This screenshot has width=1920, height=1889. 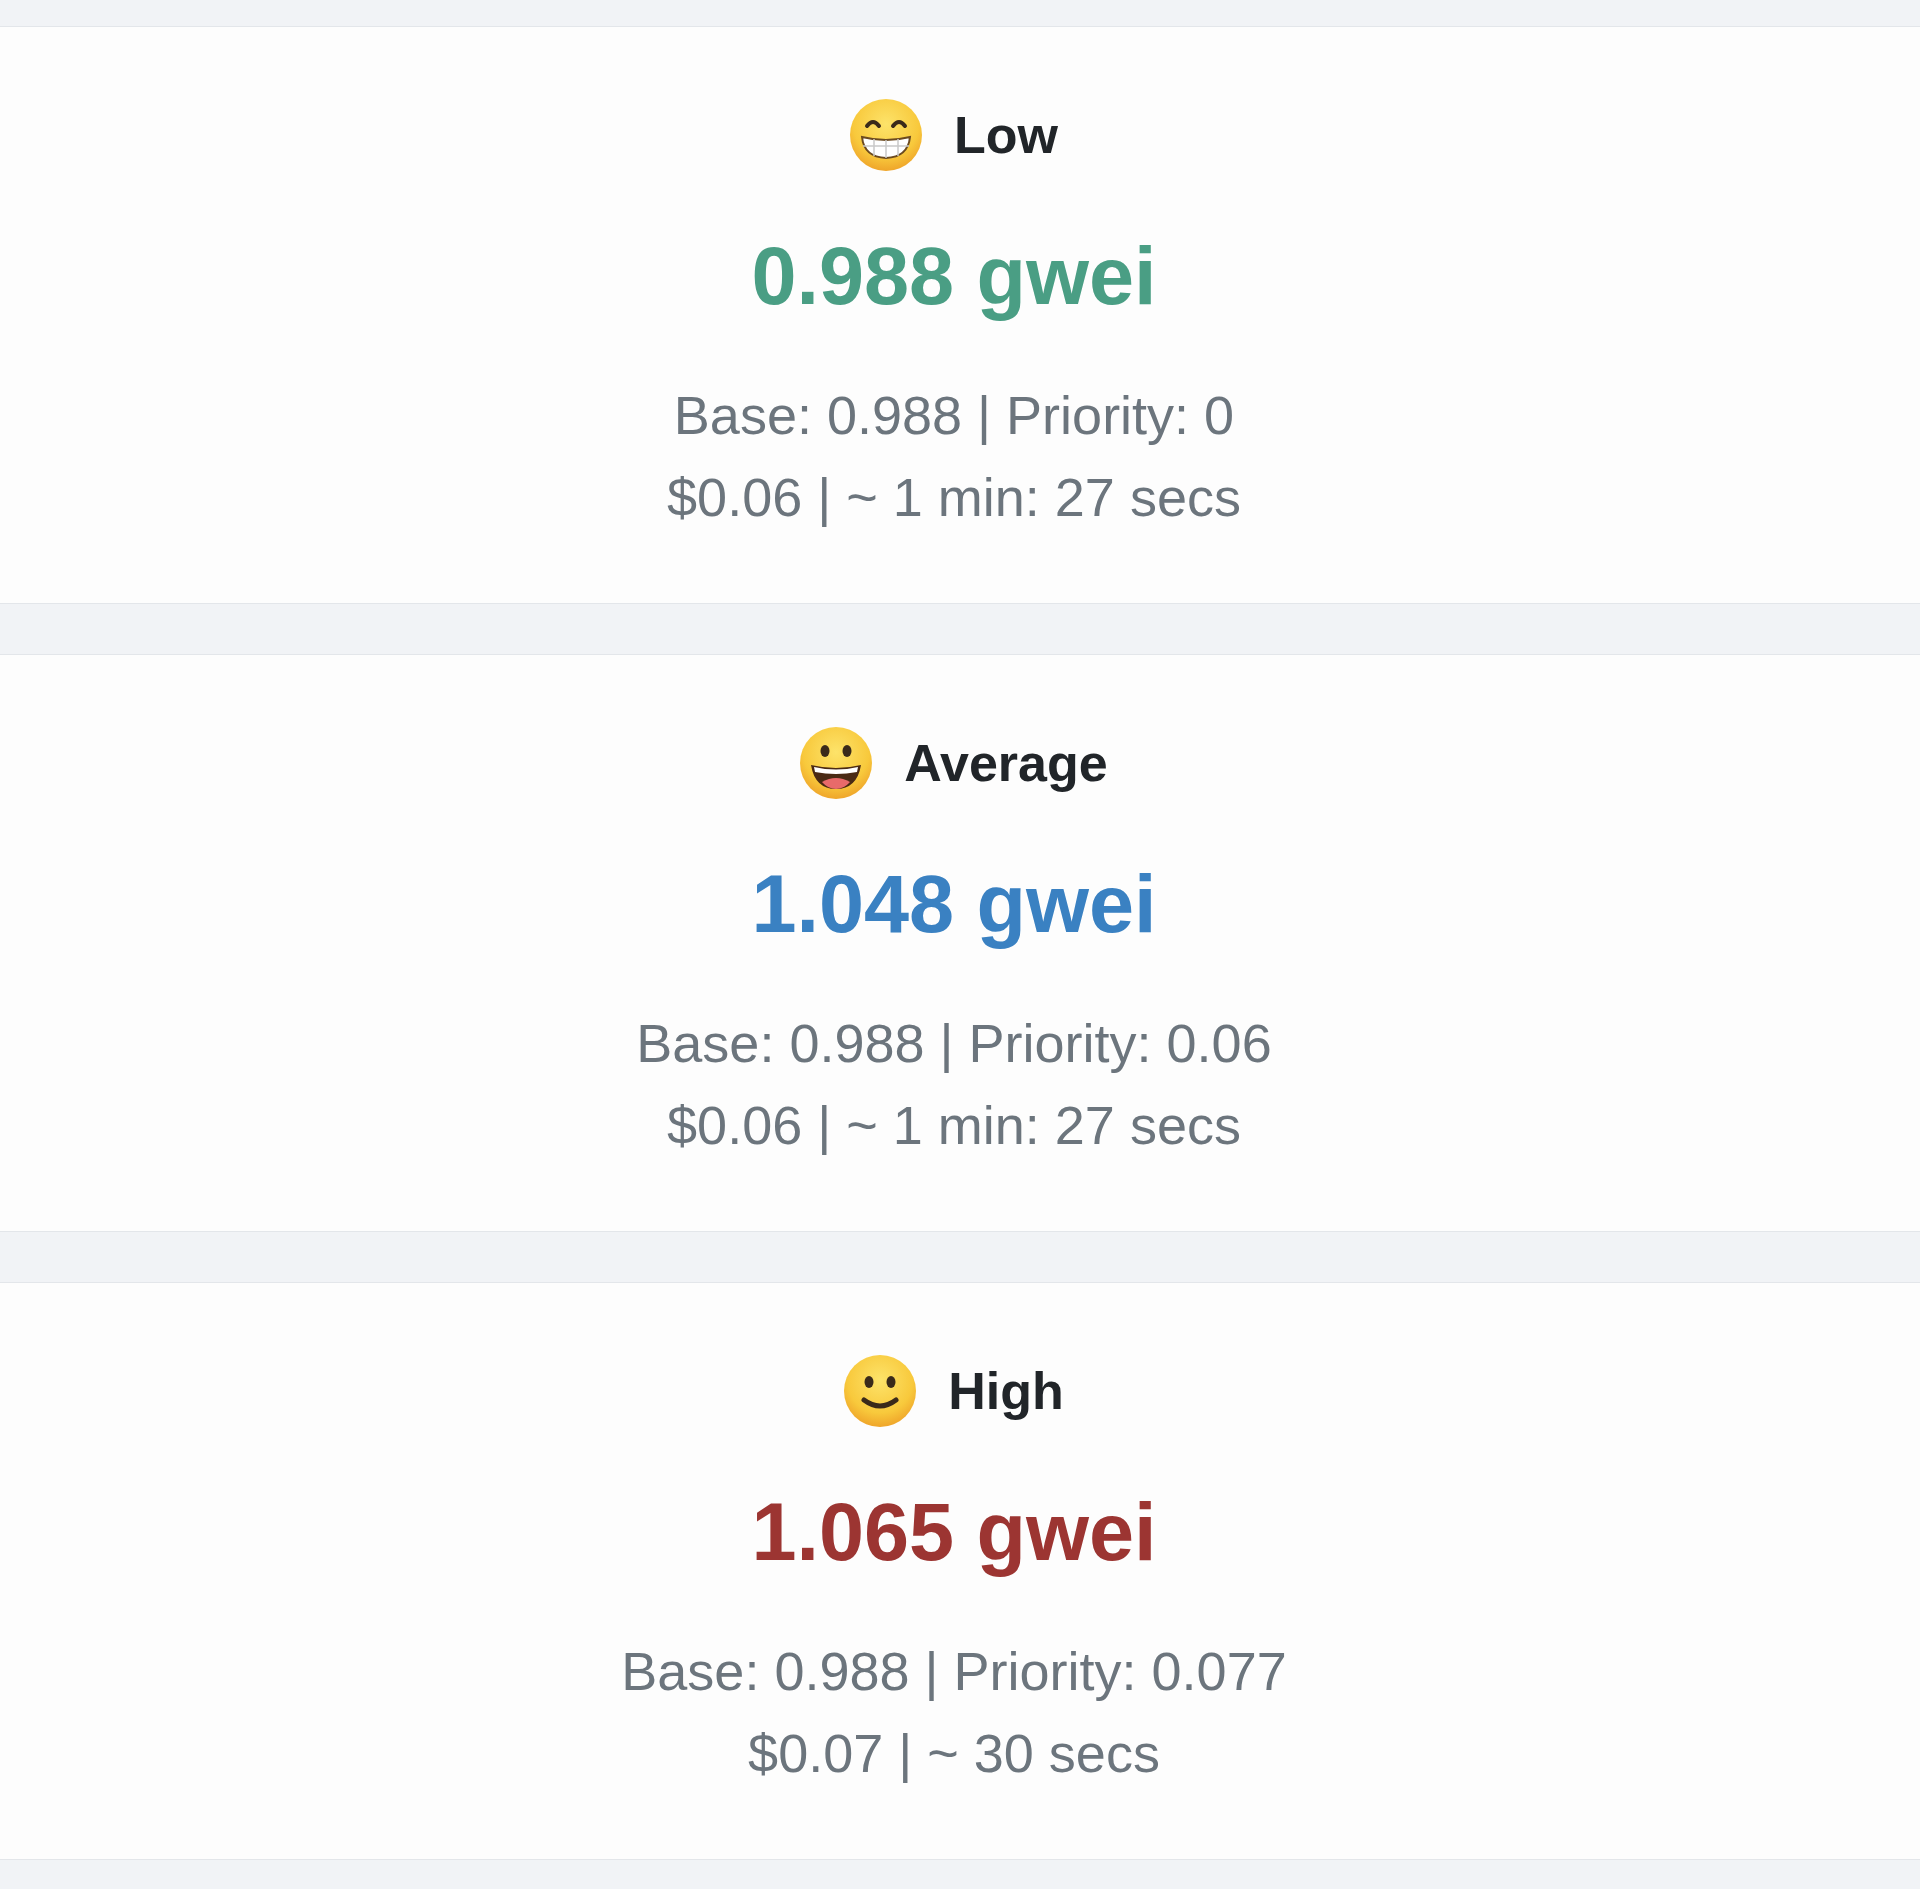 I want to click on tier-title: Average, so click(x=1006, y=763).